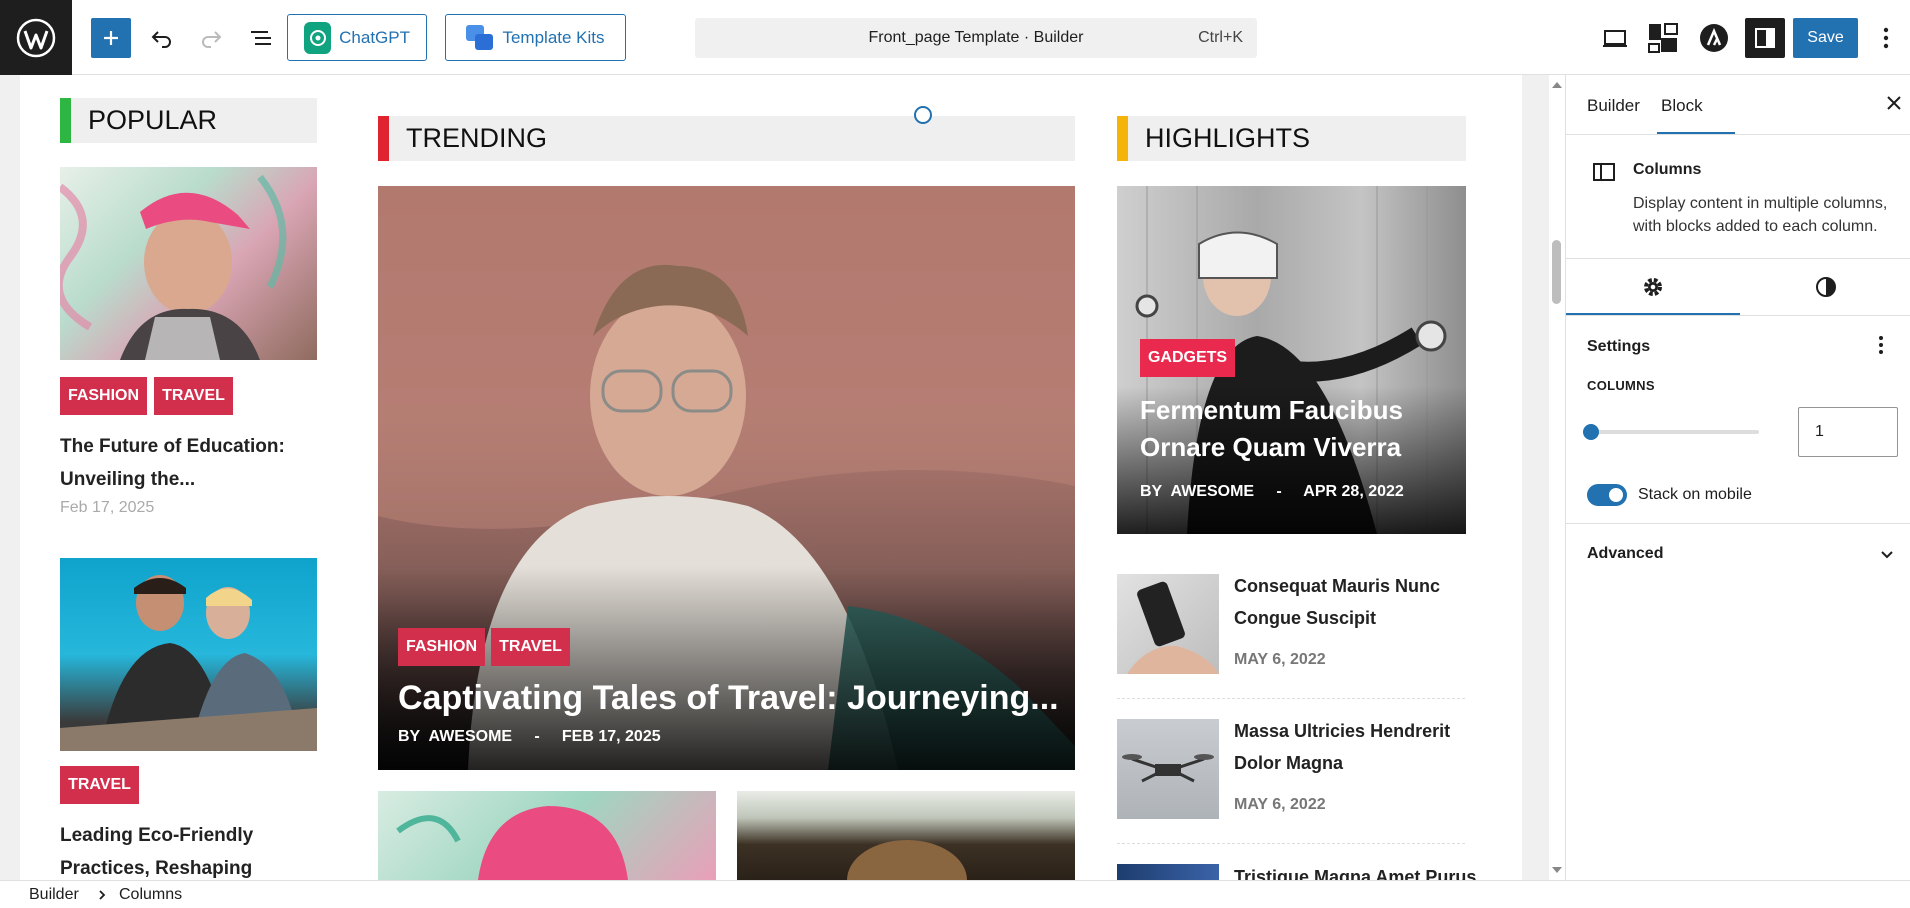 The width and height of the screenshot is (1910, 908). What do you see at coordinates (553, 37) in the screenshot?
I see `template-kits-label: Template Kits` at bounding box center [553, 37].